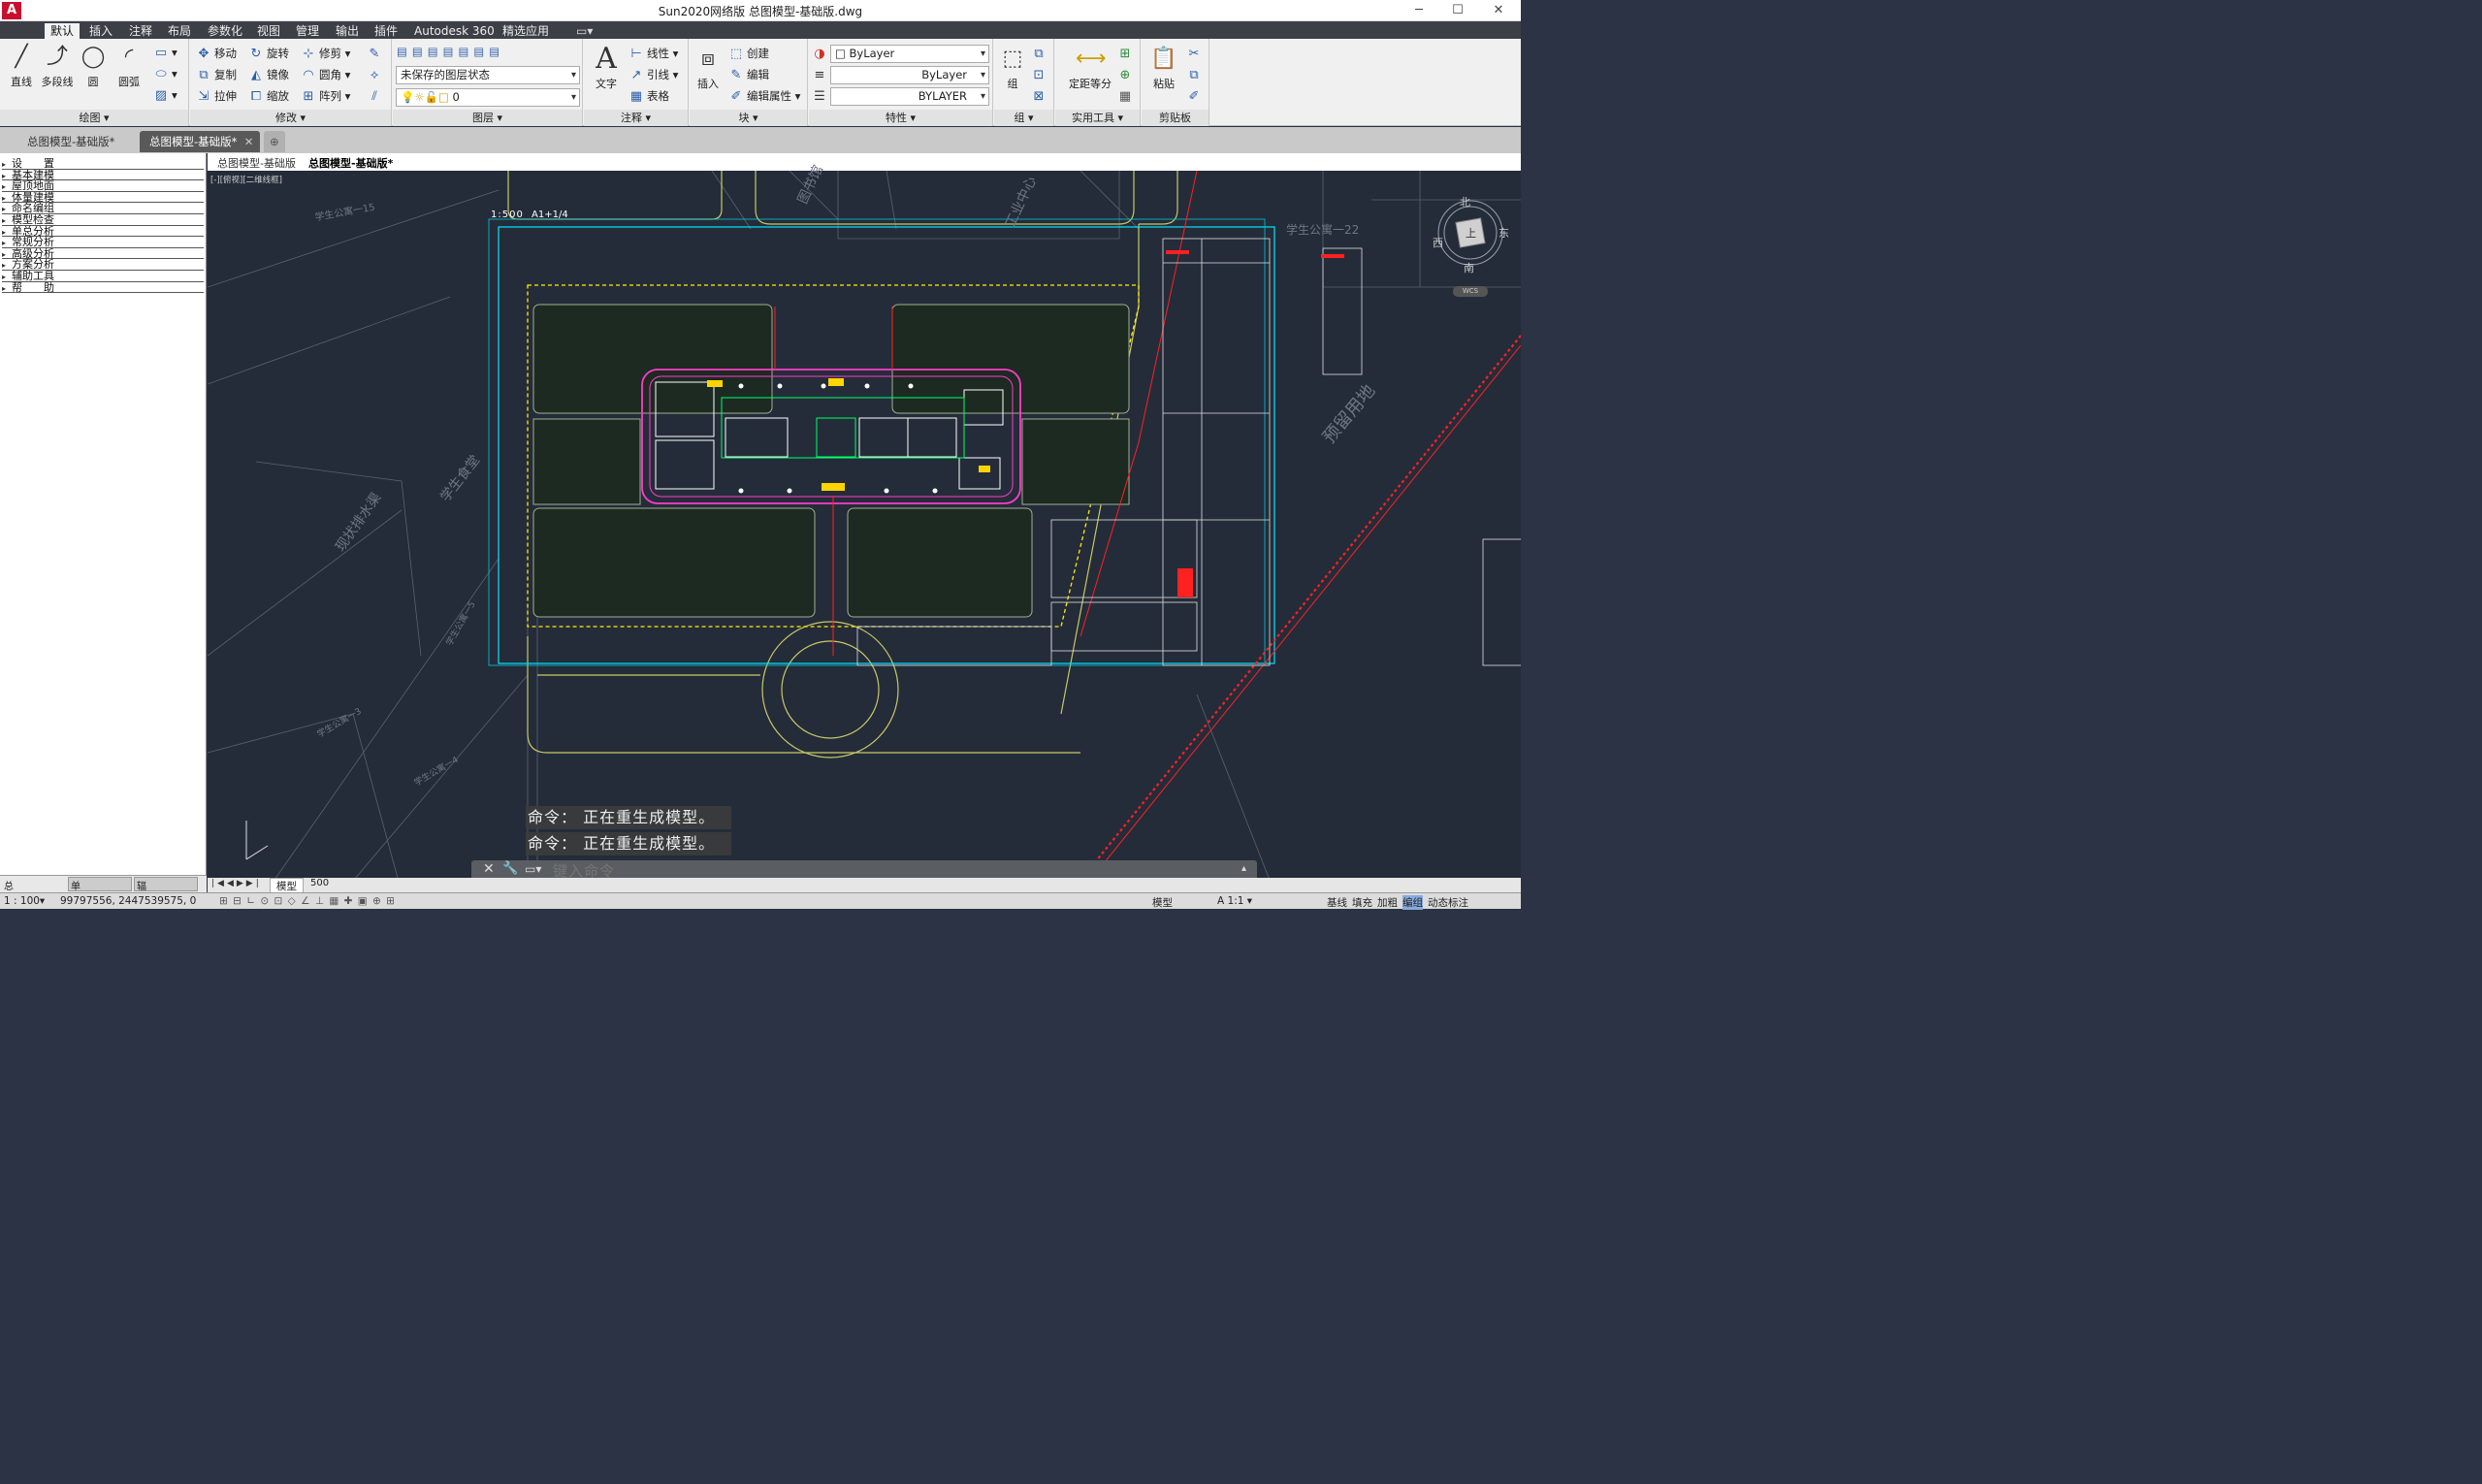 The height and width of the screenshot is (1484, 2482). What do you see at coordinates (4, 232) in the screenshot?
I see `expand-arrow-icon: ▸` at bounding box center [4, 232].